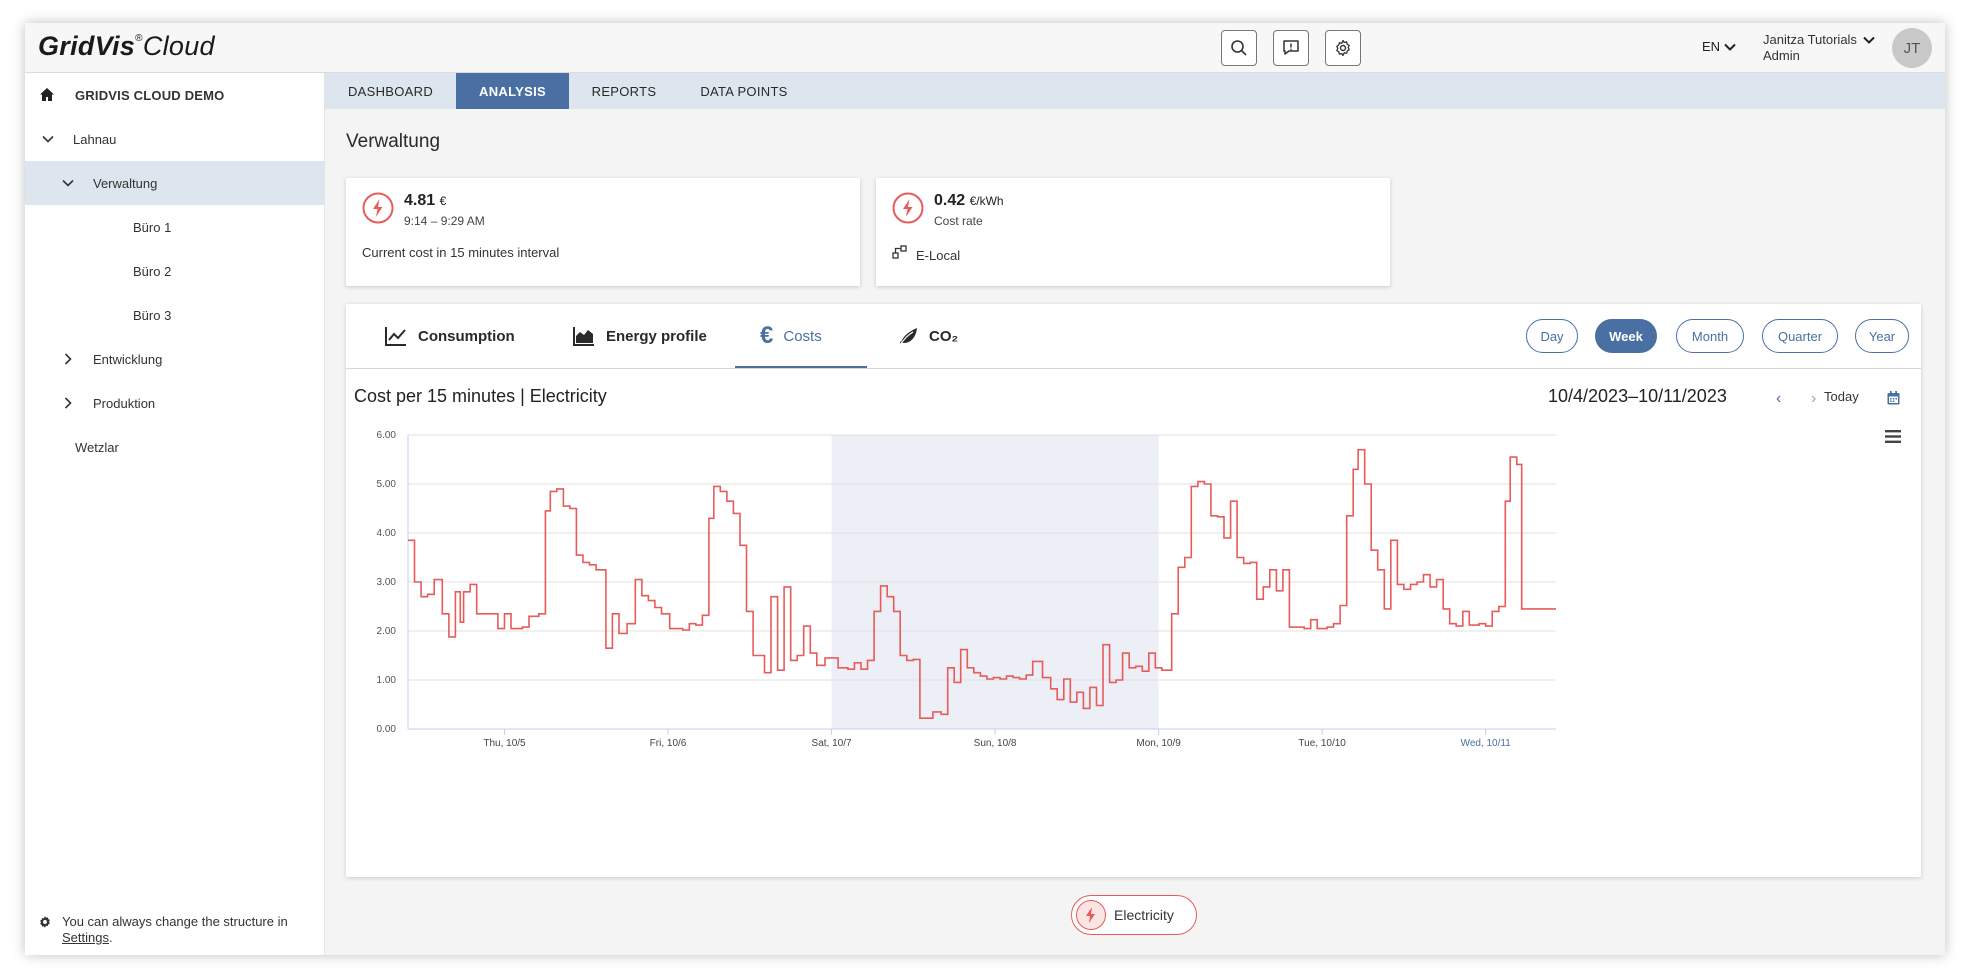 The height and width of the screenshot is (978, 1969). I want to click on settings-link: Settings, so click(85, 937).